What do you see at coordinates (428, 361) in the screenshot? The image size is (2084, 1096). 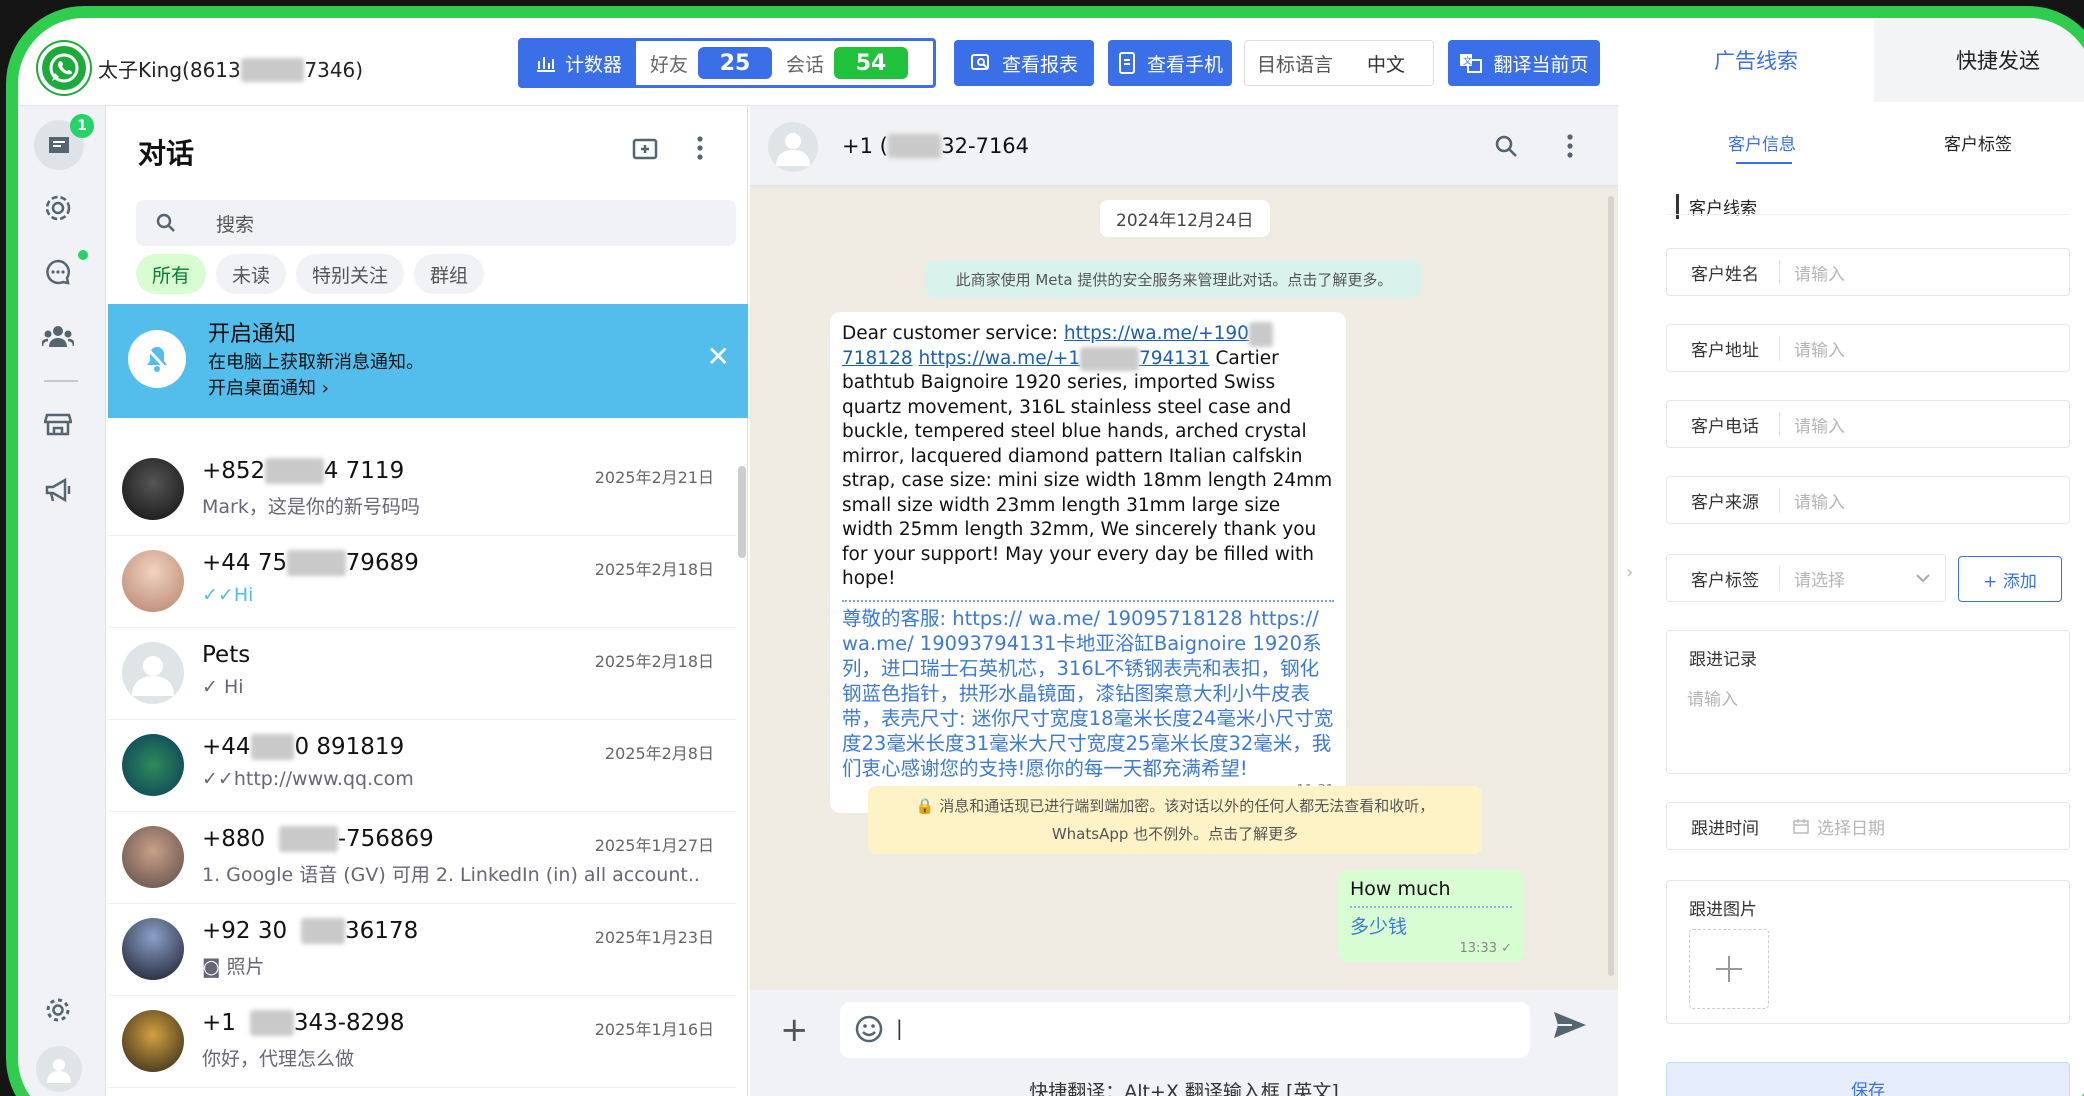 I see `notification-banner: 开启通知 在电脑上获取新消息通知。 开启桌面通知 › ✕` at bounding box center [428, 361].